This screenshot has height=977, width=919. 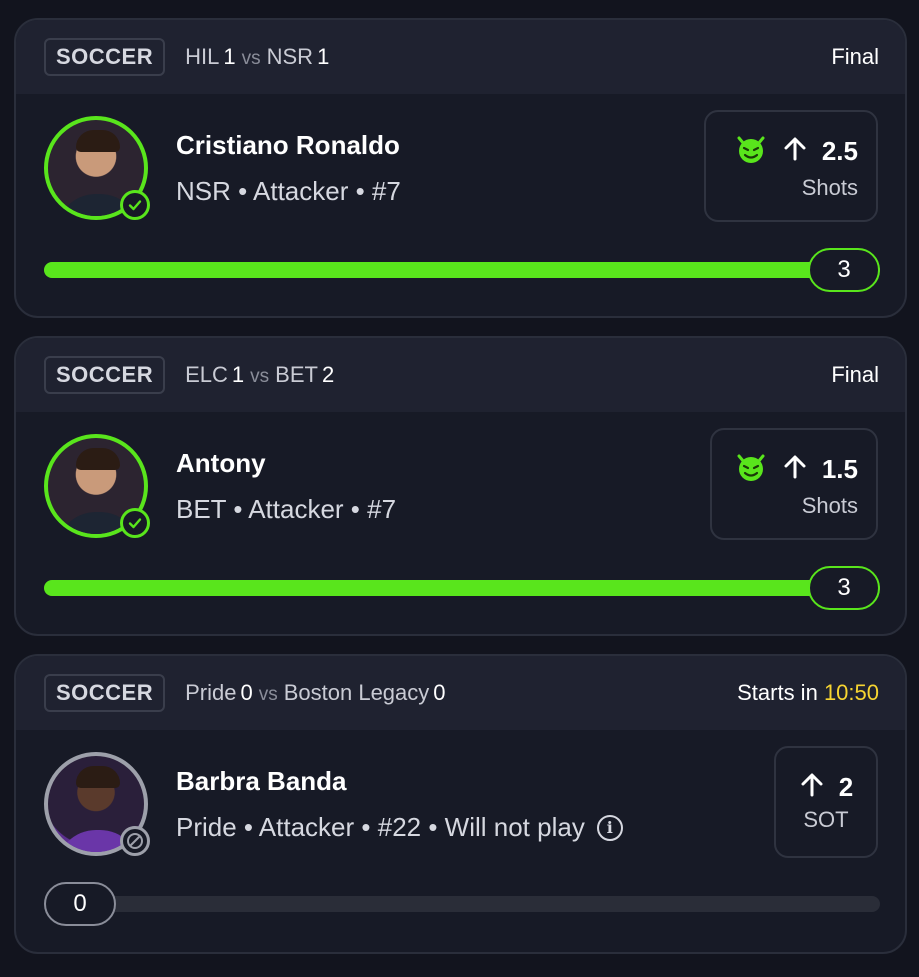 What do you see at coordinates (356, 692) in the screenshot?
I see `team-away: Boston Legacy` at bounding box center [356, 692].